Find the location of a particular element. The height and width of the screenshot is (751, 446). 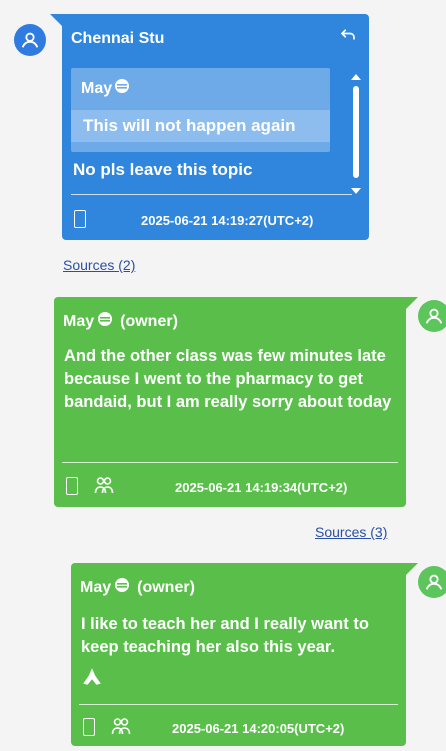

message-timestamp: 2025-06-21 14:19:27(UTC+2) is located at coordinates (227, 220).